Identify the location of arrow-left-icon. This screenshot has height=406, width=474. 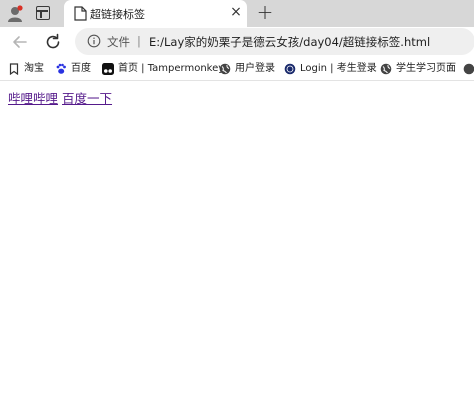
(20, 42).